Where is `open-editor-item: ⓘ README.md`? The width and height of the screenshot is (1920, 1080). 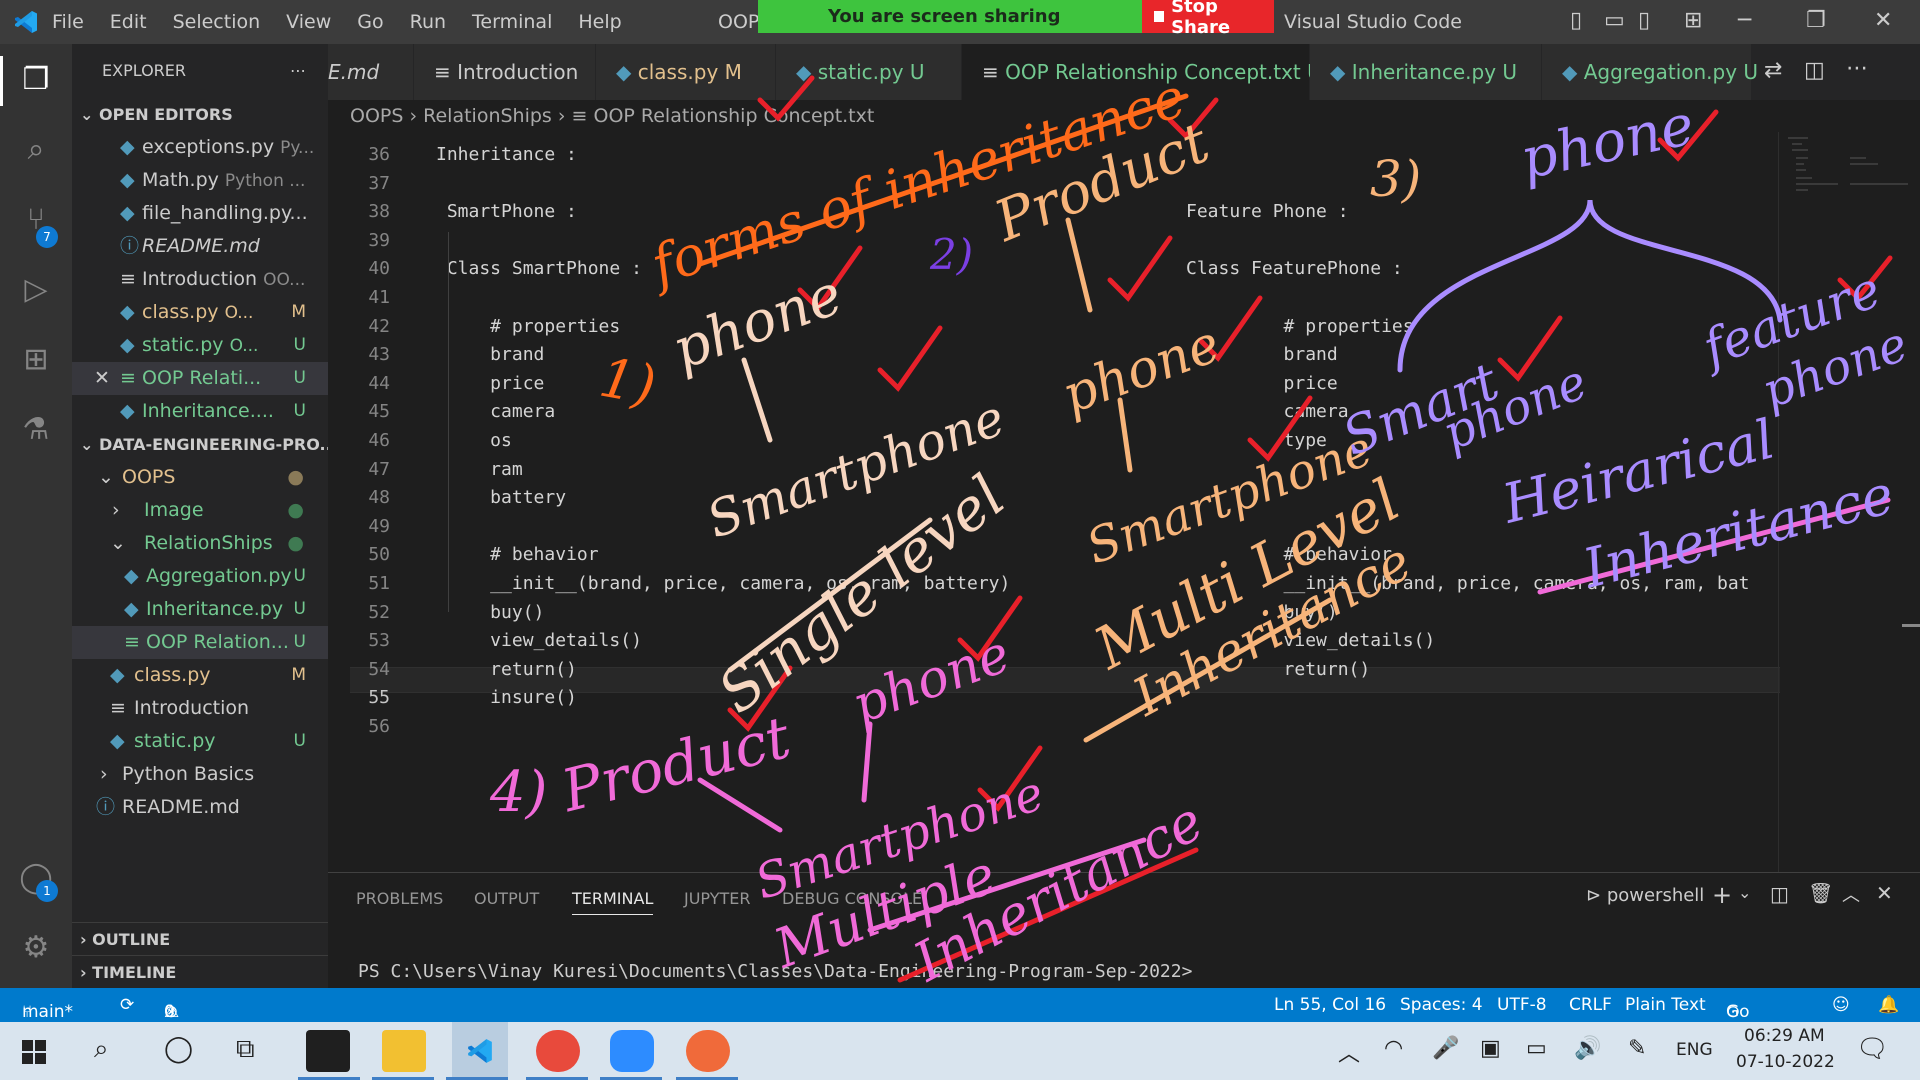 open-editor-item: ⓘ README.md is located at coordinates (200, 246).